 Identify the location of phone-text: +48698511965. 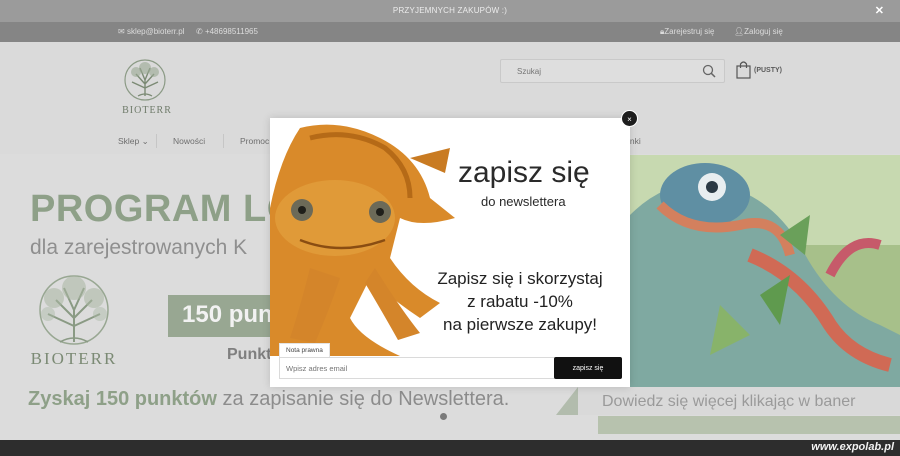
(231, 31).